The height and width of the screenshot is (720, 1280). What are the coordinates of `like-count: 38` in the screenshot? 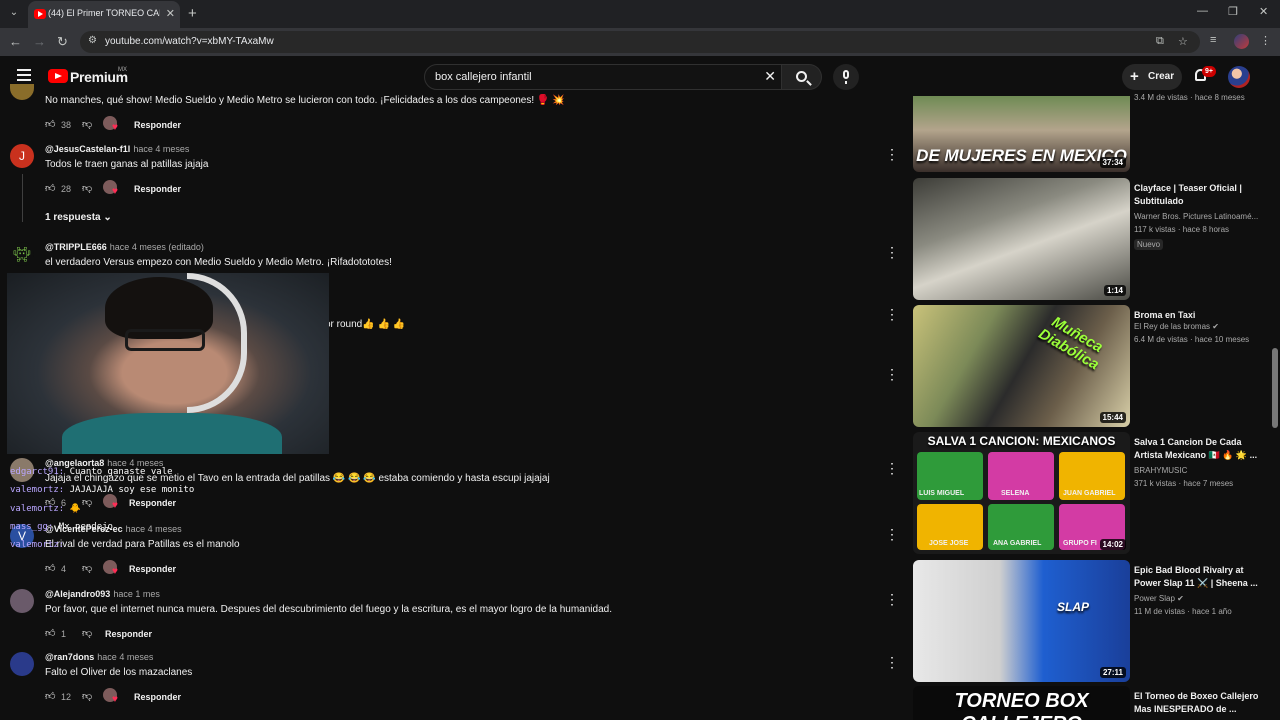 It's located at (66, 125).